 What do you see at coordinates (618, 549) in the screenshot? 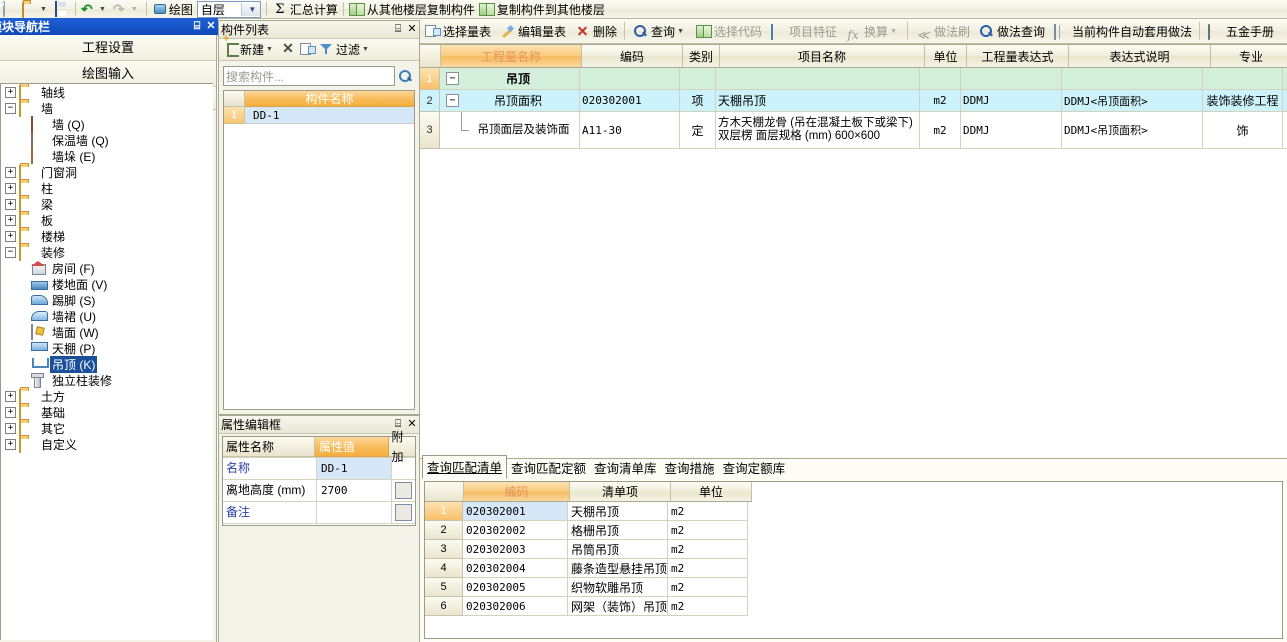
I see `query-item-cell: 吊筒吊顶` at bounding box center [618, 549].